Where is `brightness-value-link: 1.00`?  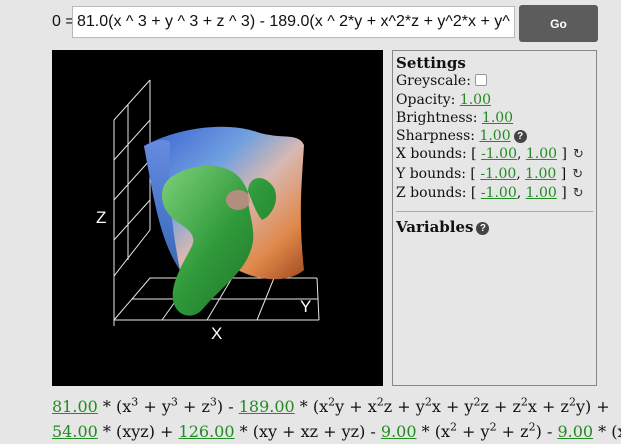
brightness-value-link: 1.00 is located at coordinates (497, 118).